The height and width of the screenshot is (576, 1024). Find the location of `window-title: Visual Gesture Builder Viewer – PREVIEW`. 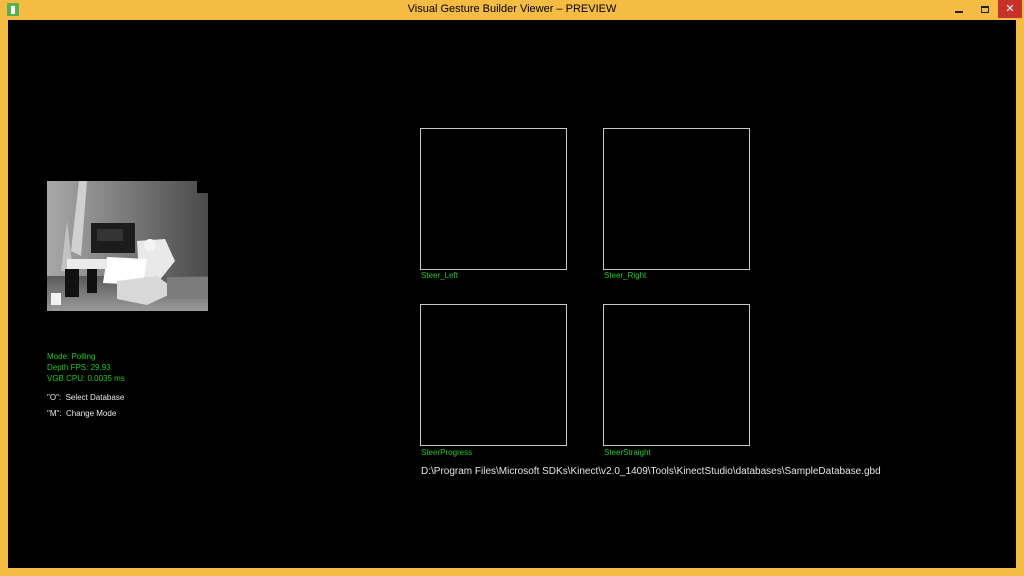

window-title: Visual Gesture Builder Viewer – PREVIEW is located at coordinates (512, 9).